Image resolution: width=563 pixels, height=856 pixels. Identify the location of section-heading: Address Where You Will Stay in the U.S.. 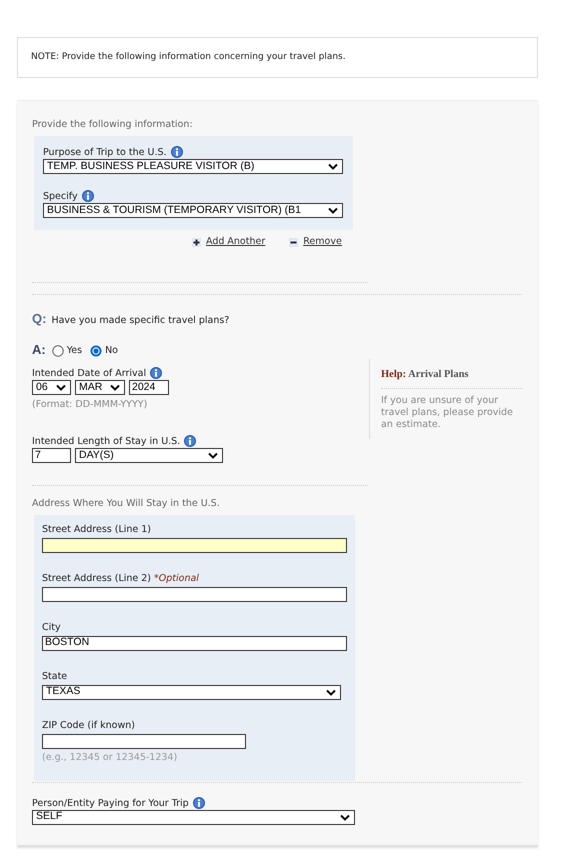
(126, 504).